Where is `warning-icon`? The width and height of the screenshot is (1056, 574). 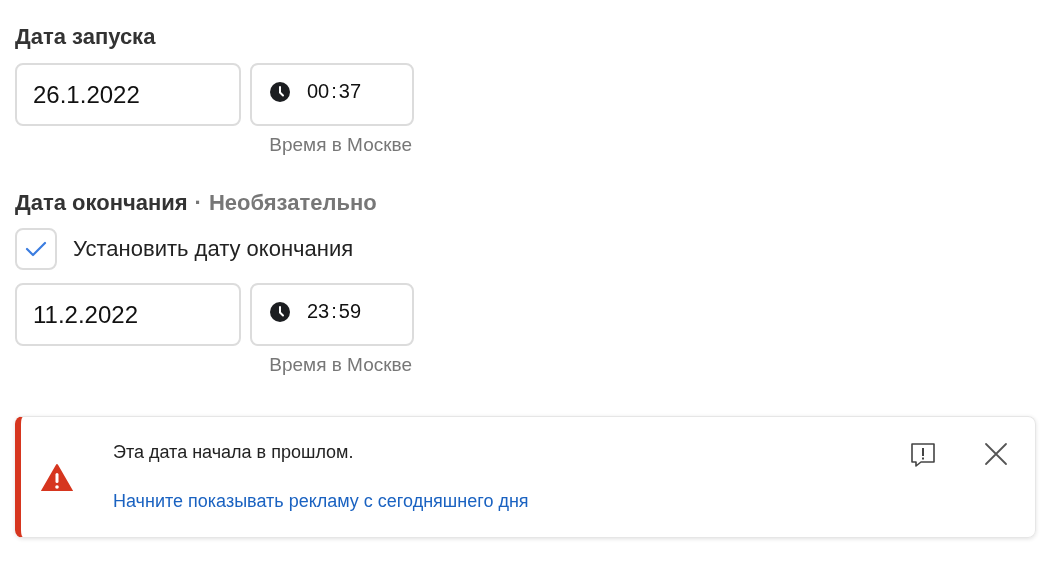 warning-icon is located at coordinates (57, 477).